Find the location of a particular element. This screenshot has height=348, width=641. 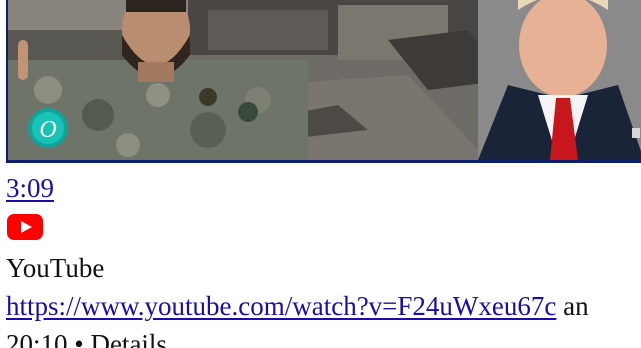

channel-badge-letter: O is located at coordinates (47, 130).